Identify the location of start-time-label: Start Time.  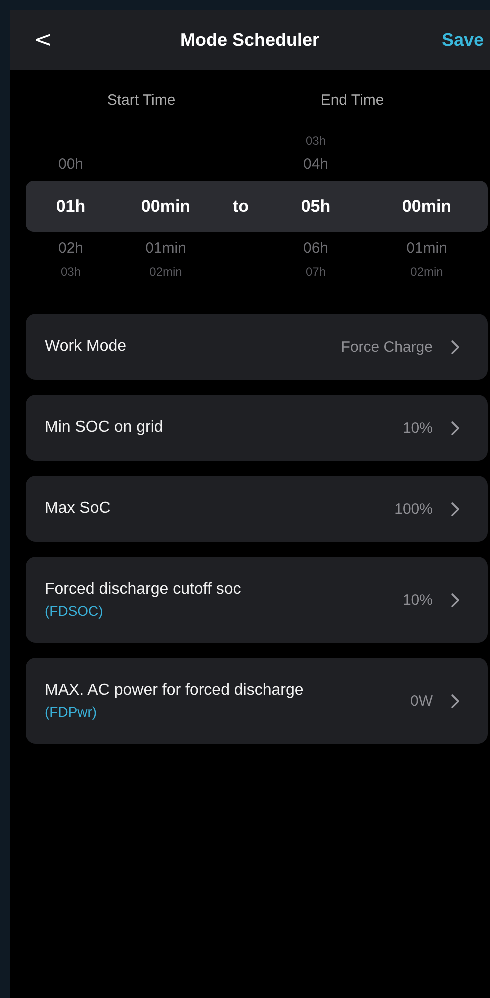
(141, 100).